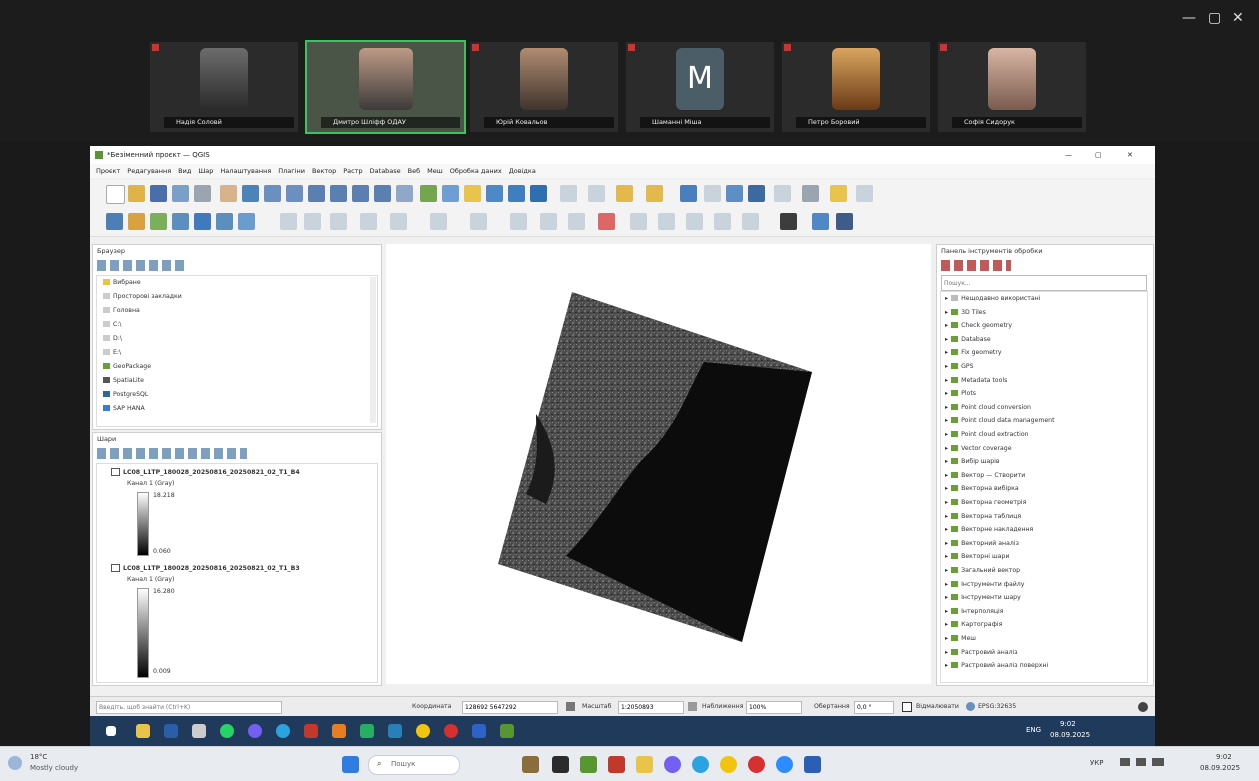 The image size is (1259, 781). I want to click on plugin-icon, so click(844, 221).